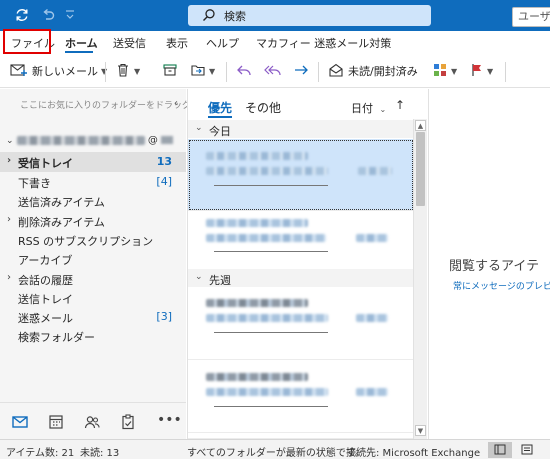 The height and width of the screenshot is (459, 550). Describe the element at coordinates (93, 317) in the screenshot. I see `folder-junk: 迷惑メール [3]` at that location.